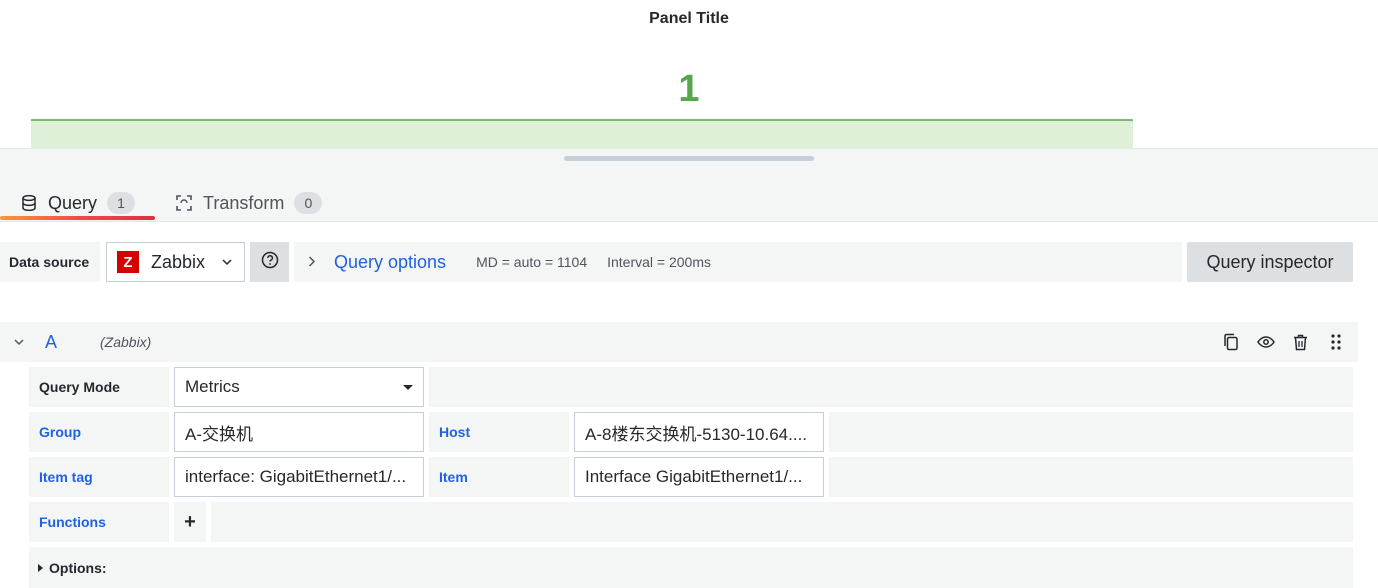 The height and width of the screenshot is (588, 1378). Describe the element at coordinates (69, 342) in the screenshot. I see `query-ref-id: A` at that location.